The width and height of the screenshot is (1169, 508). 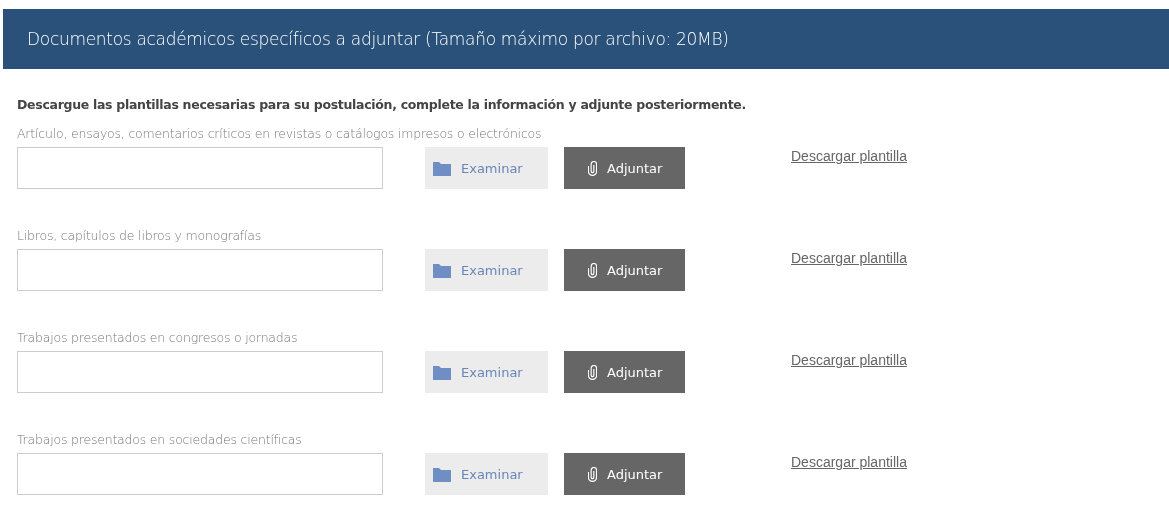 What do you see at coordinates (280, 133) in the screenshot?
I see `field-label: Artículo, ensayos, comentarios críticos en revistas o catálogos impresos o electrónicos` at bounding box center [280, 133].